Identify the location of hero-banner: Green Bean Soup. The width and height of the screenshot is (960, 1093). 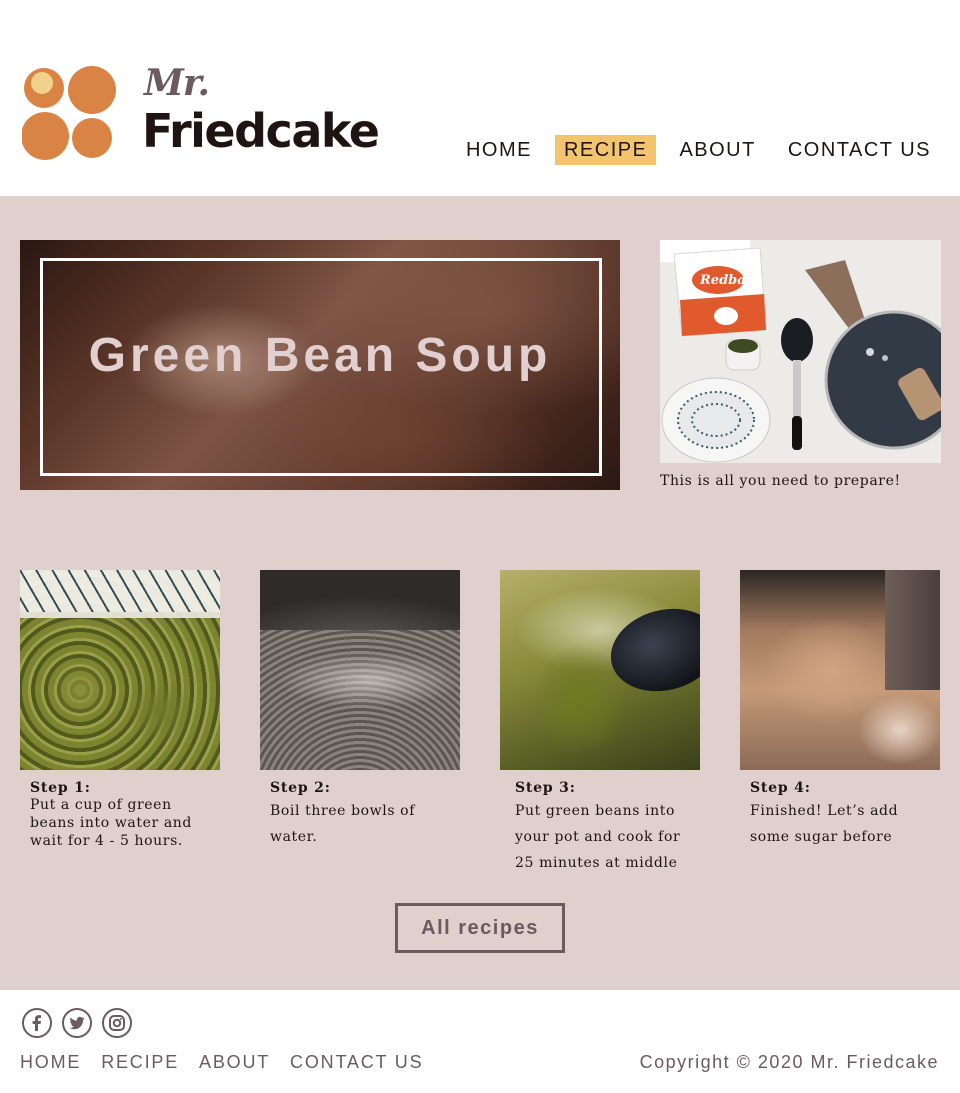
(320, 365).